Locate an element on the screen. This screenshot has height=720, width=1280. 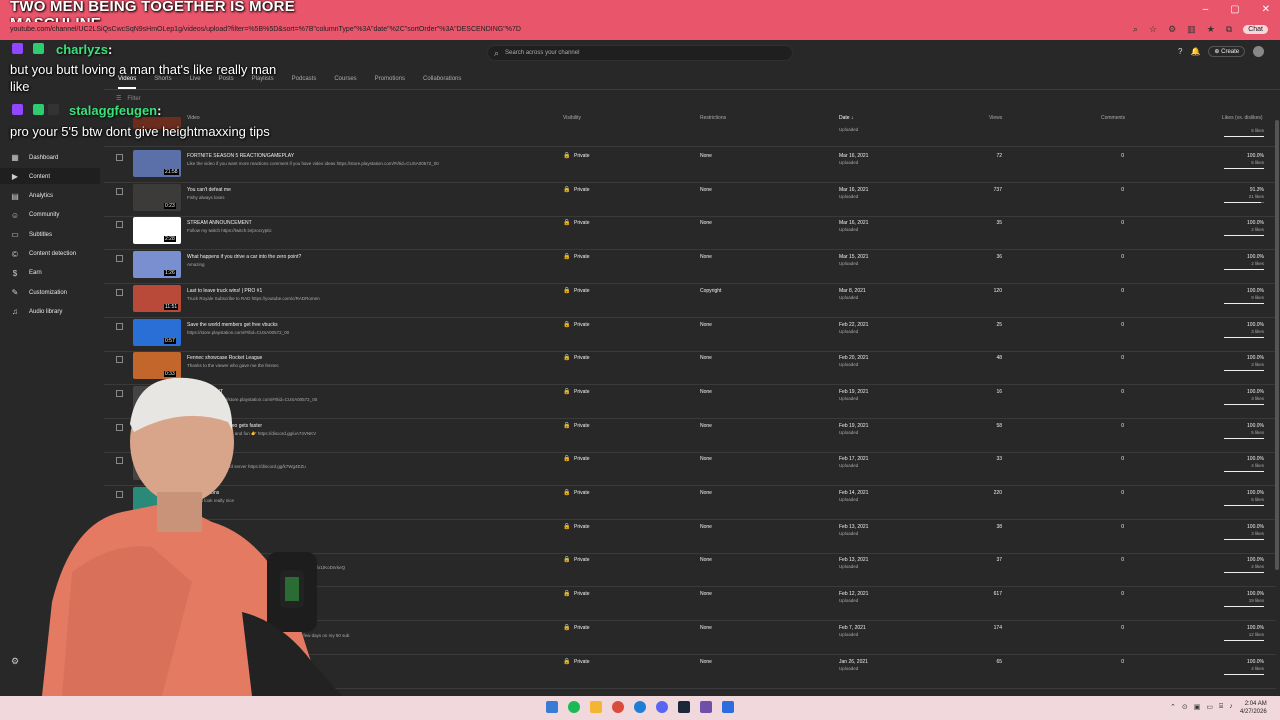
sidebar-item-content: ▶ Content is located at coordinates (30, 176).